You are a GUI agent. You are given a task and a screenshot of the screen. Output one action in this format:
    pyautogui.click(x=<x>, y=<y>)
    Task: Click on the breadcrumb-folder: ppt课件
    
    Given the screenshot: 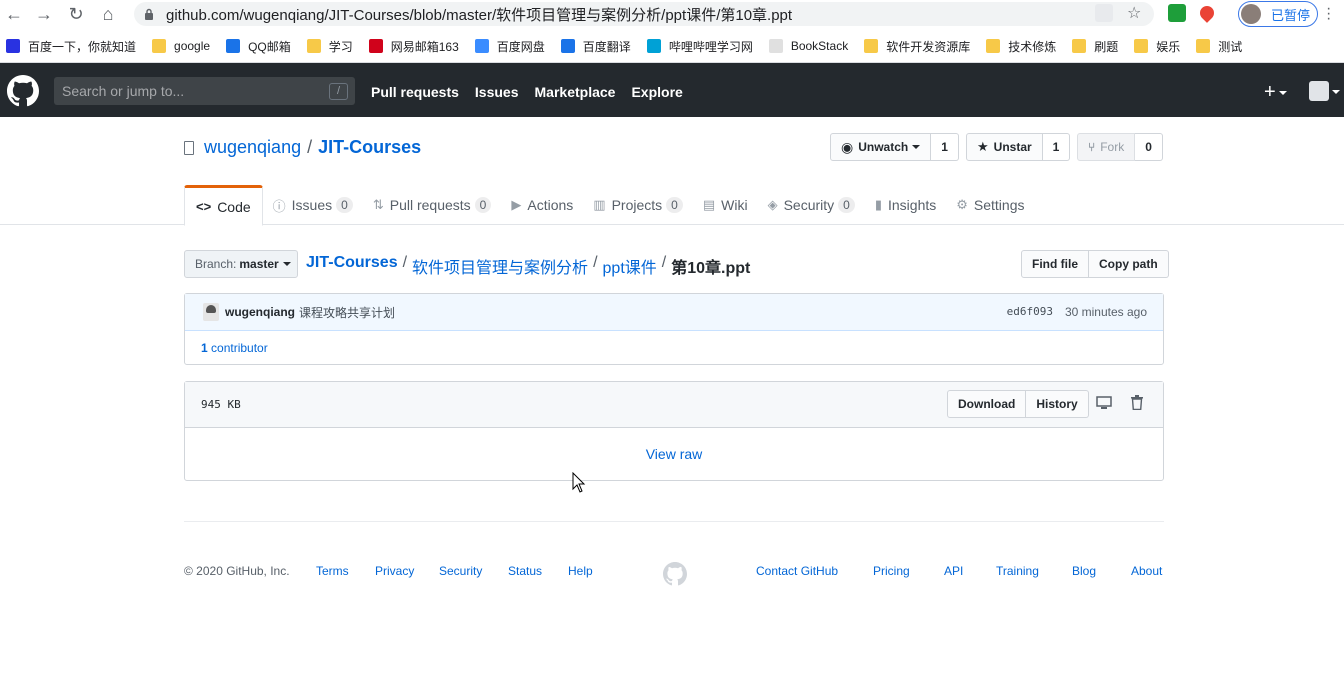 What is the action you would take?
    pyautogui.click(x=630, y=266)
    